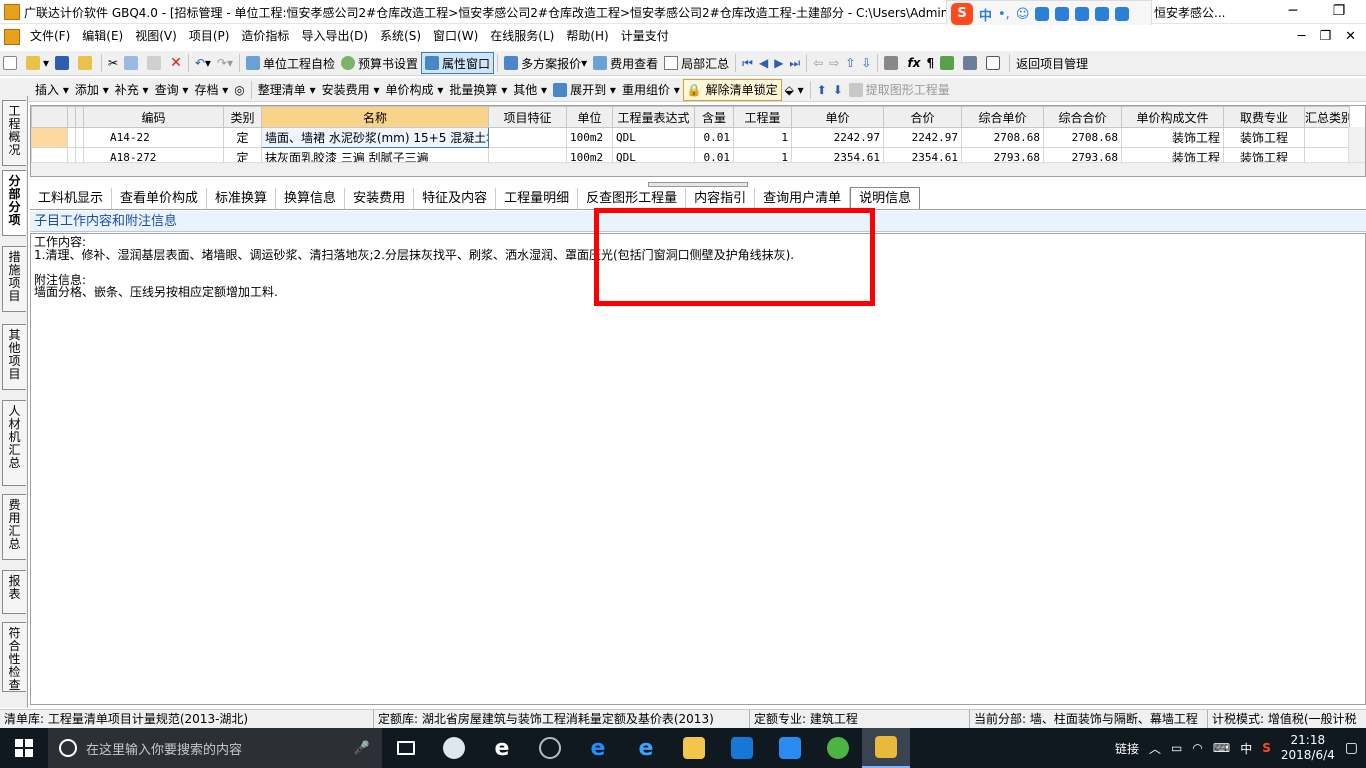  Describe the element at coordinates (1102, 14) in the screenshot. I see `skin-icon` at that location.